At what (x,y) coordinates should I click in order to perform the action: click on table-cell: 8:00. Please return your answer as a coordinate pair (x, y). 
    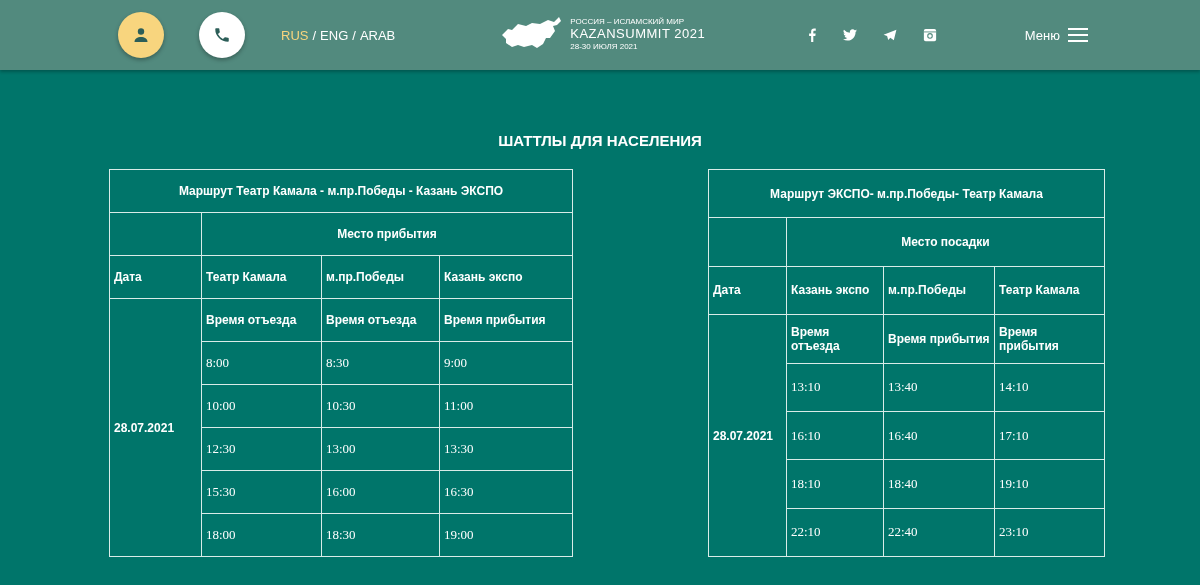
    Looking at the image, I should click on (261, 363).